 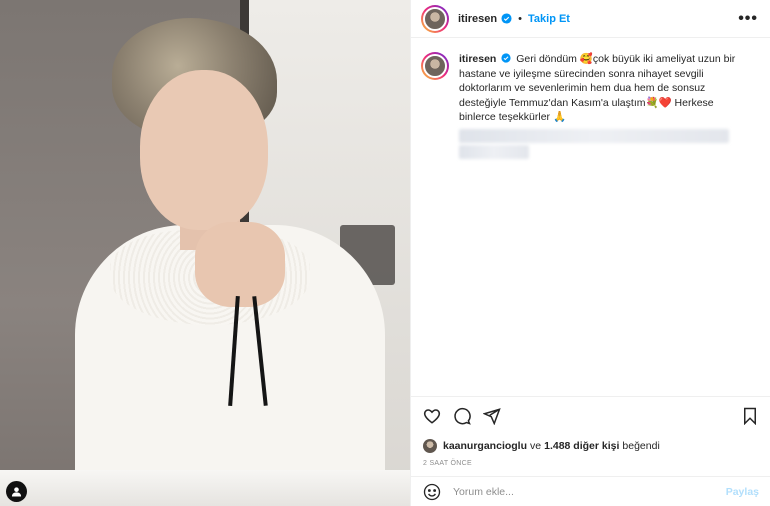 I want to click on smiley-icon, so click(x=432, y=492).